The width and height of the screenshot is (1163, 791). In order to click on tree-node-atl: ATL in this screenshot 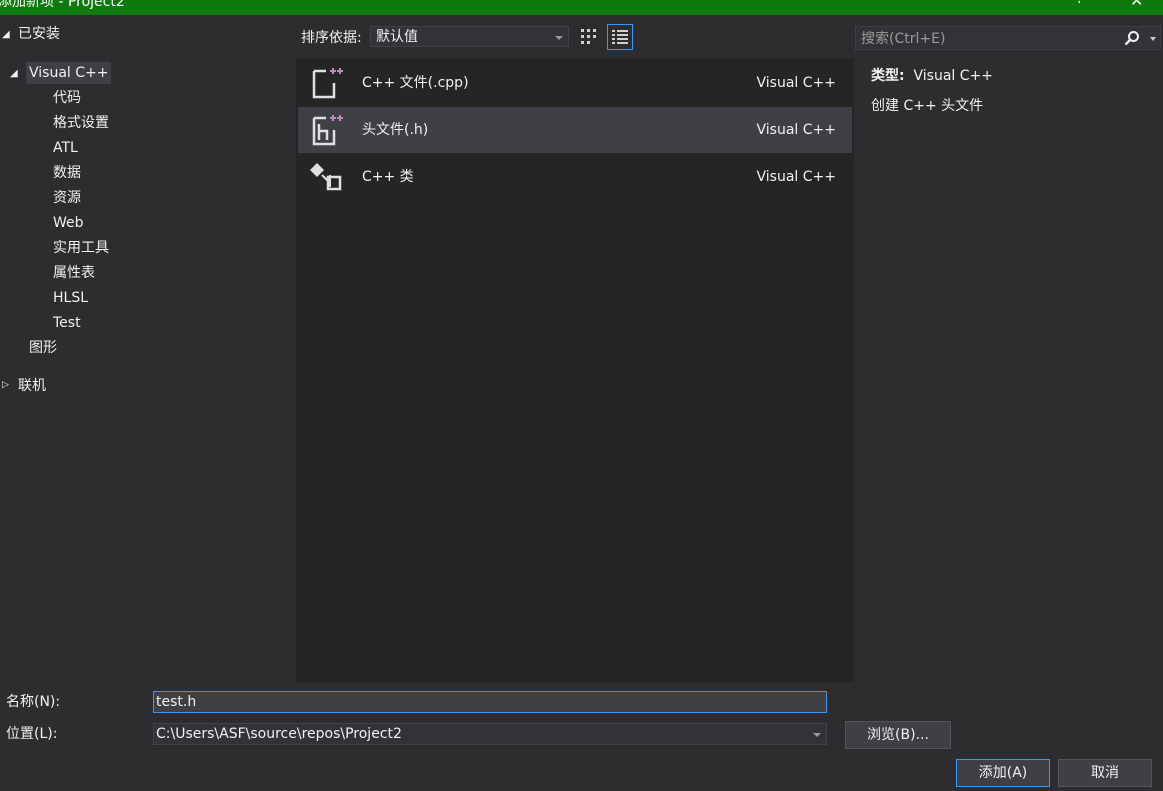, I will do `click(65, 148)`.